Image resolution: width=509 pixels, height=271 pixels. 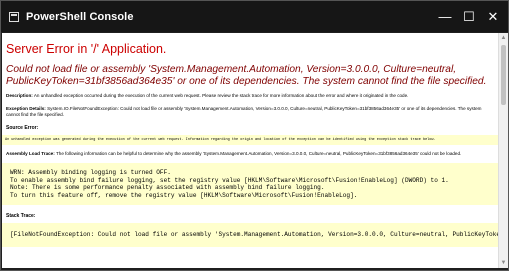 I want to click on scroll-down-icon: ▼, so click(x=503, y=263).